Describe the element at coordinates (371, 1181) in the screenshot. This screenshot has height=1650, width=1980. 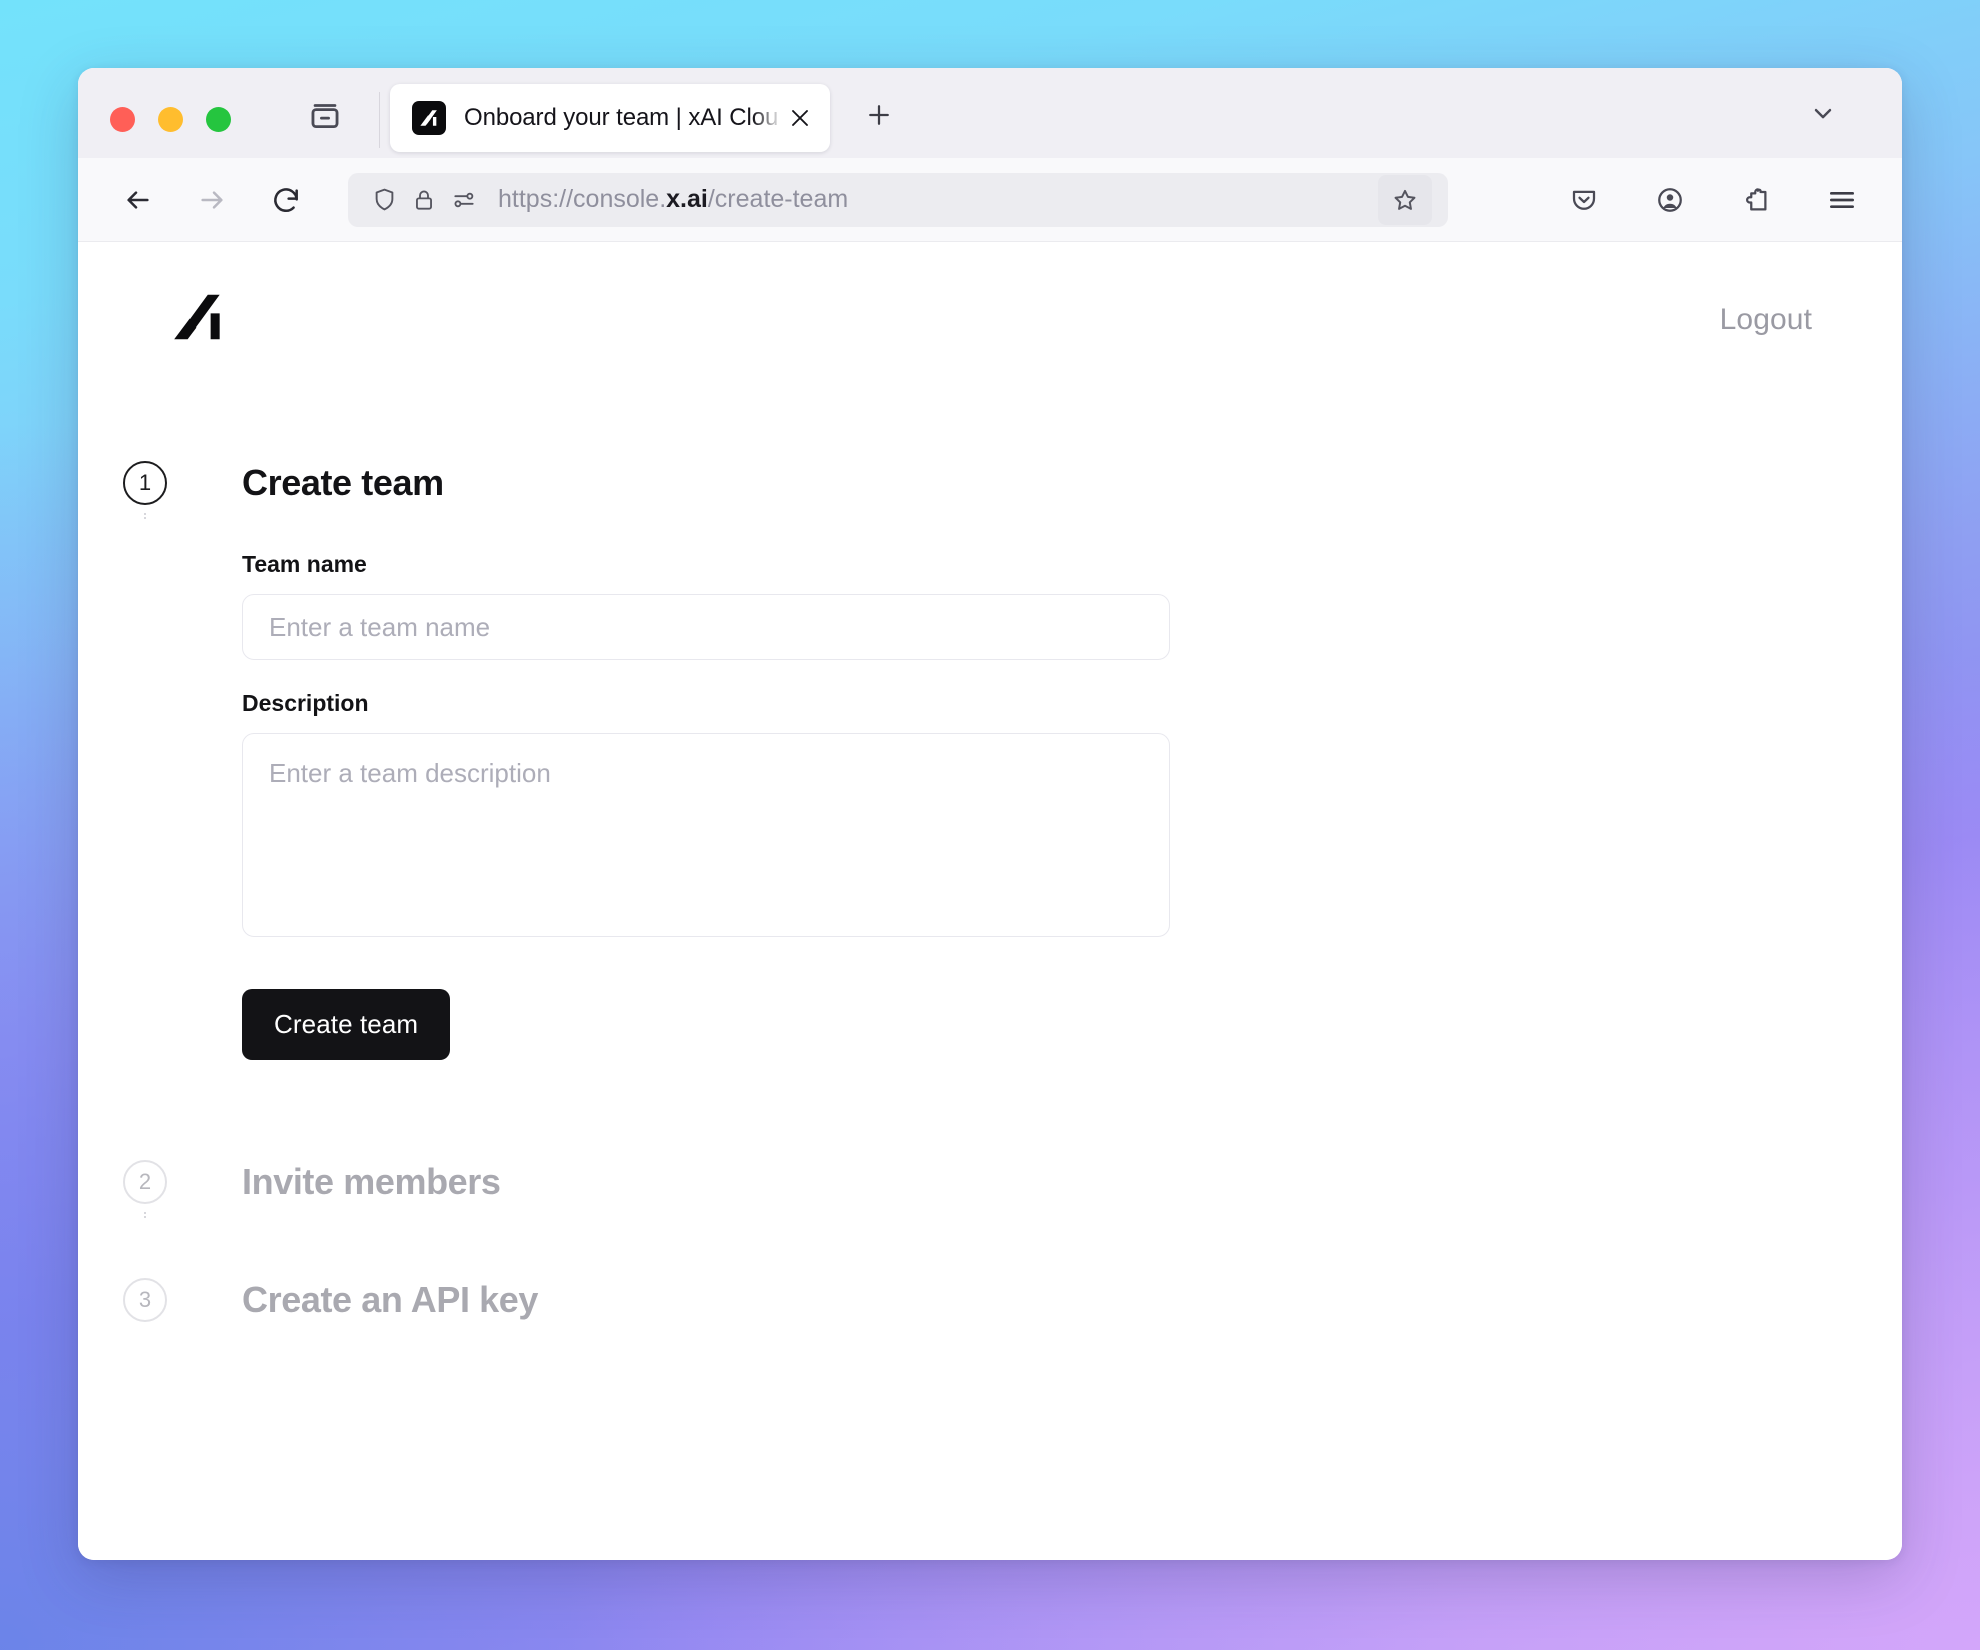
I see `step-title-invite-members: Invite members` at that location.